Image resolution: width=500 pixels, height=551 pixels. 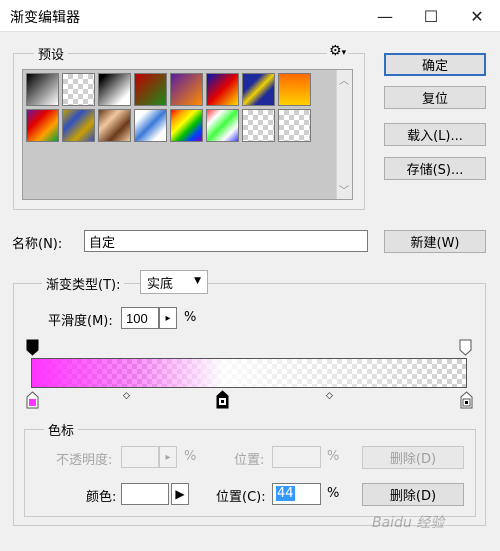 What do you see at coordinates (101, 497) in the screenshot?
I see `color-label: 颜色:` at bounding box center [101, 497].